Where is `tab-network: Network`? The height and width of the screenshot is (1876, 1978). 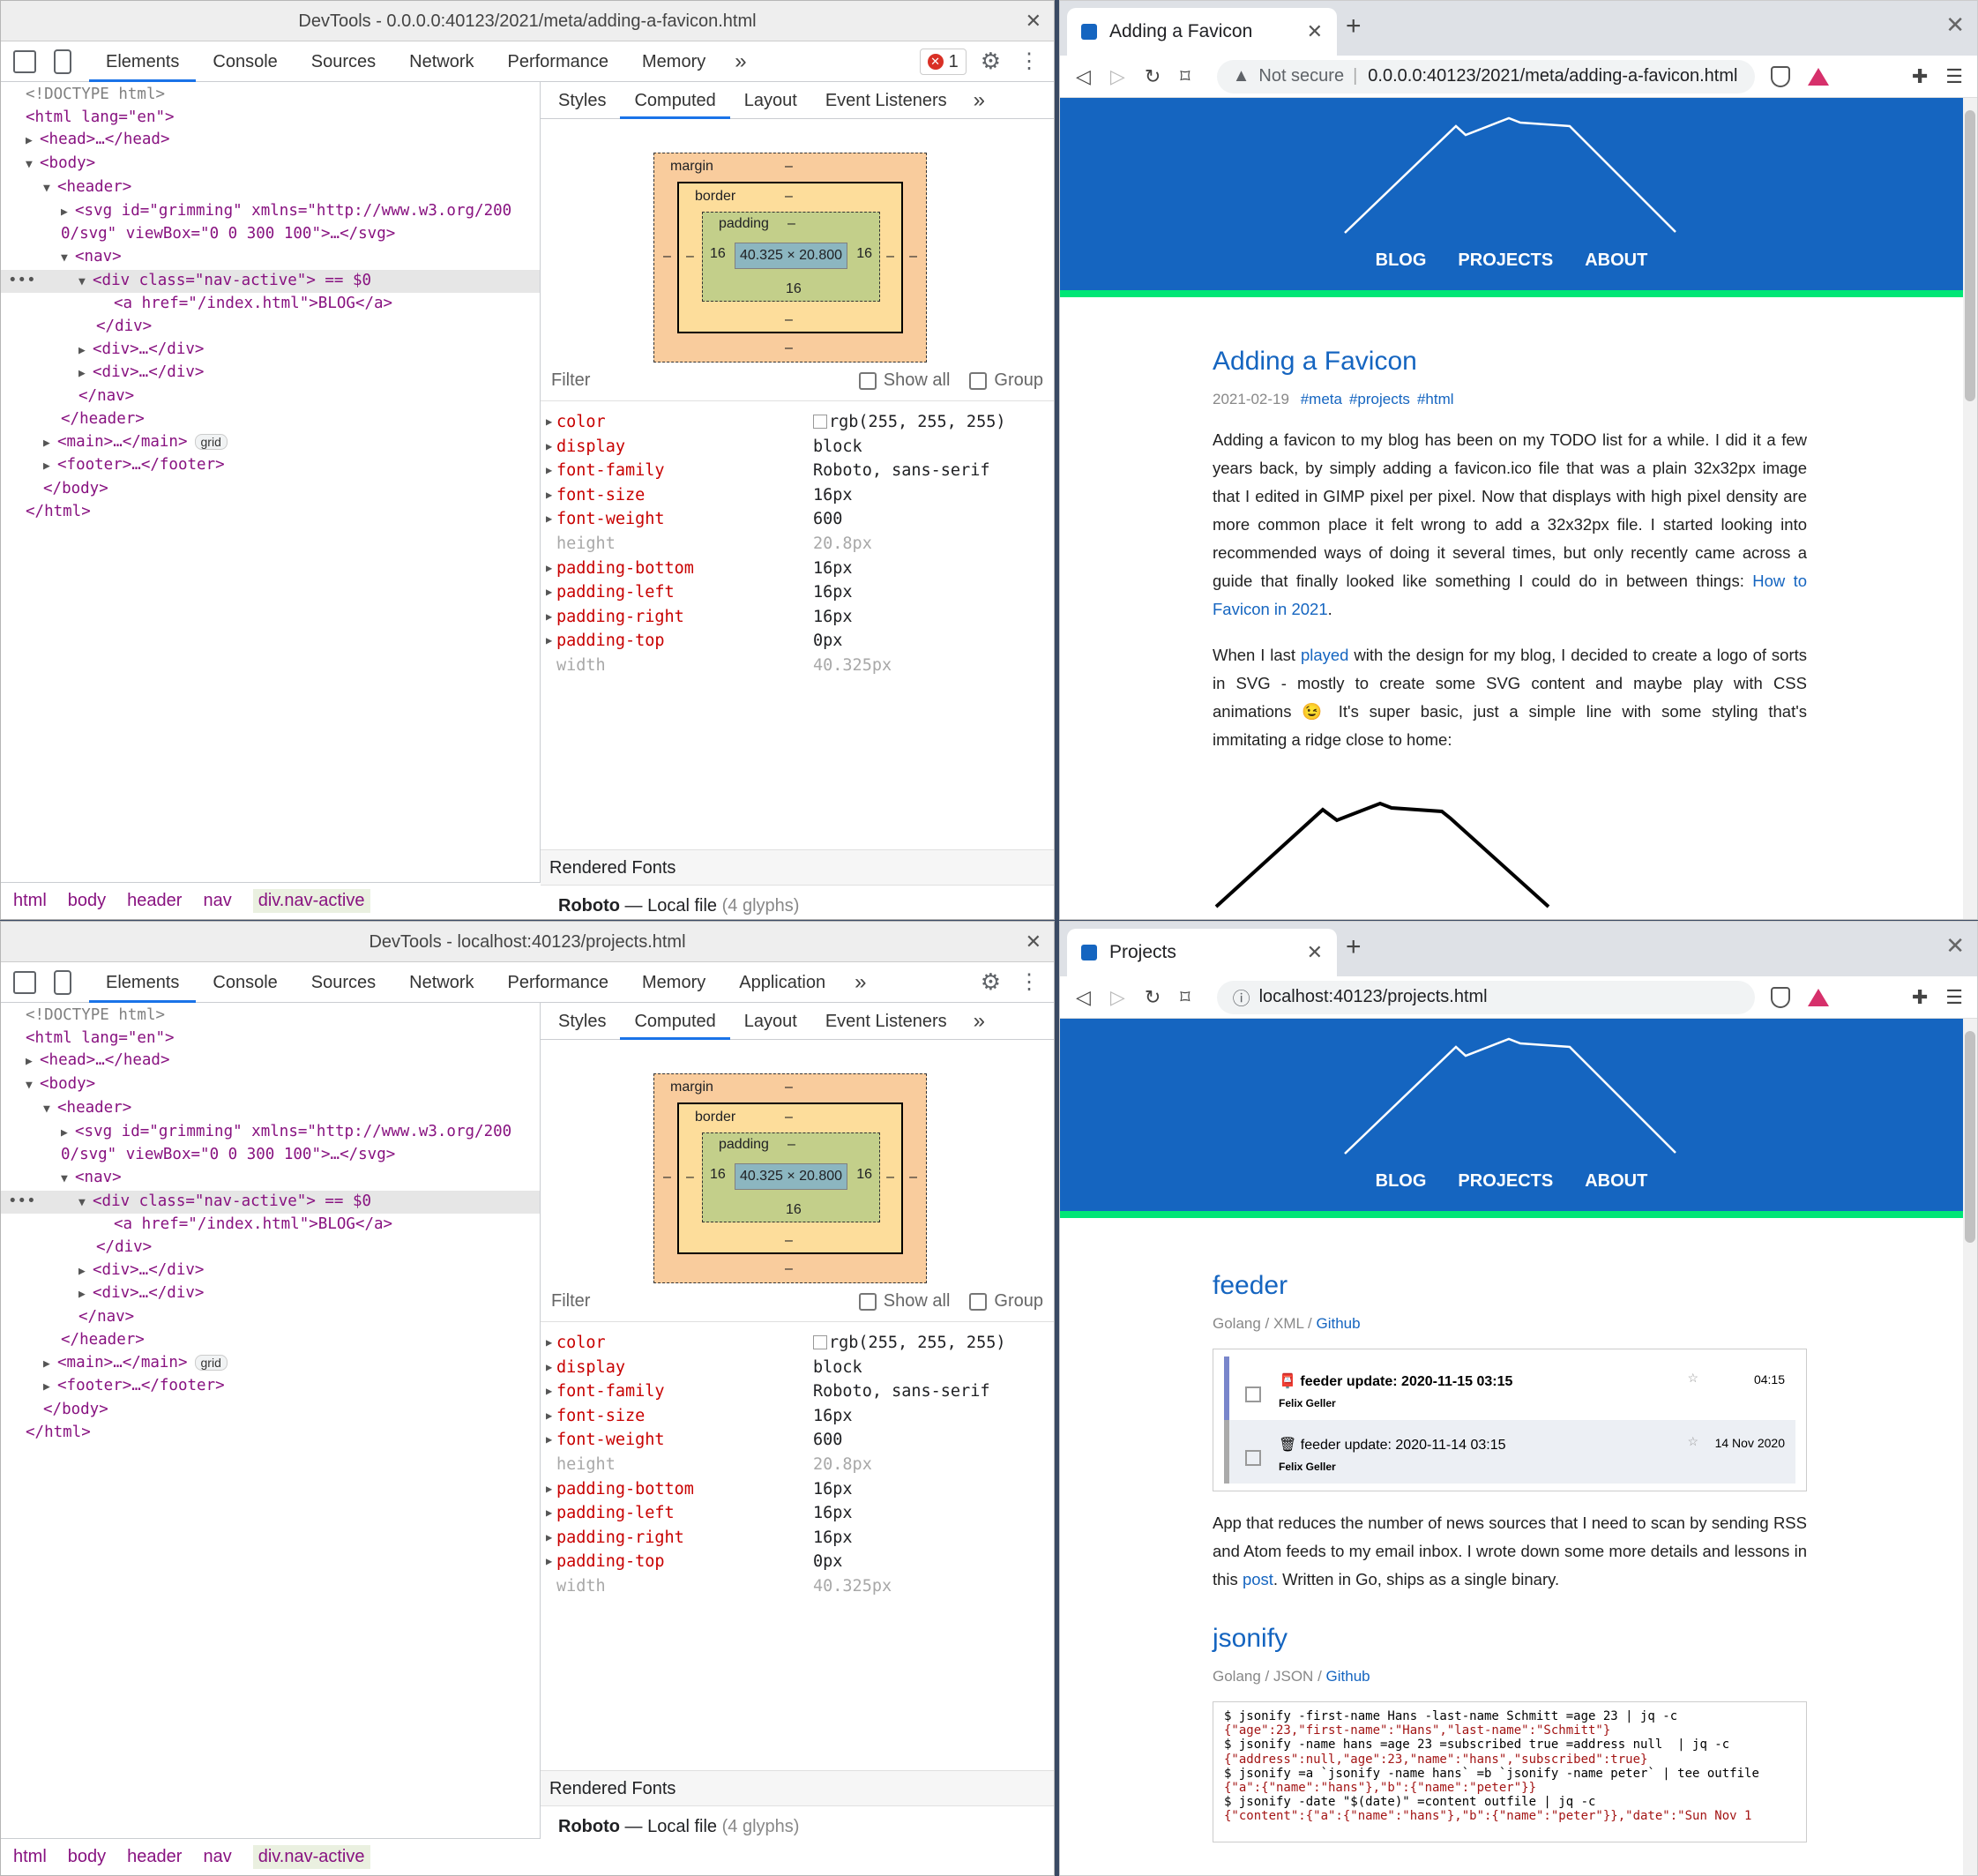 tab-network: Network is located at coordinates (441, 982).